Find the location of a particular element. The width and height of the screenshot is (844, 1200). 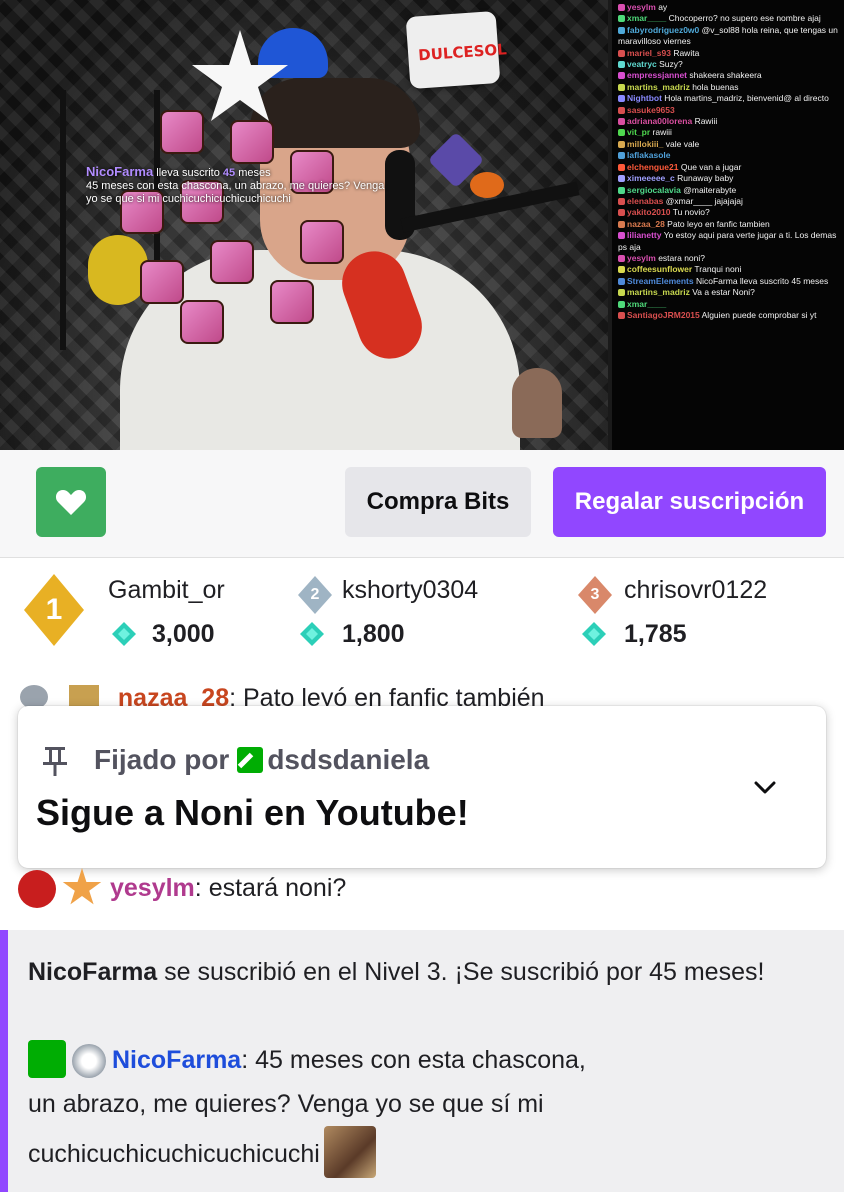

overlay-chat-line: vit_pr rawiii is located at coordinates (728, 132).